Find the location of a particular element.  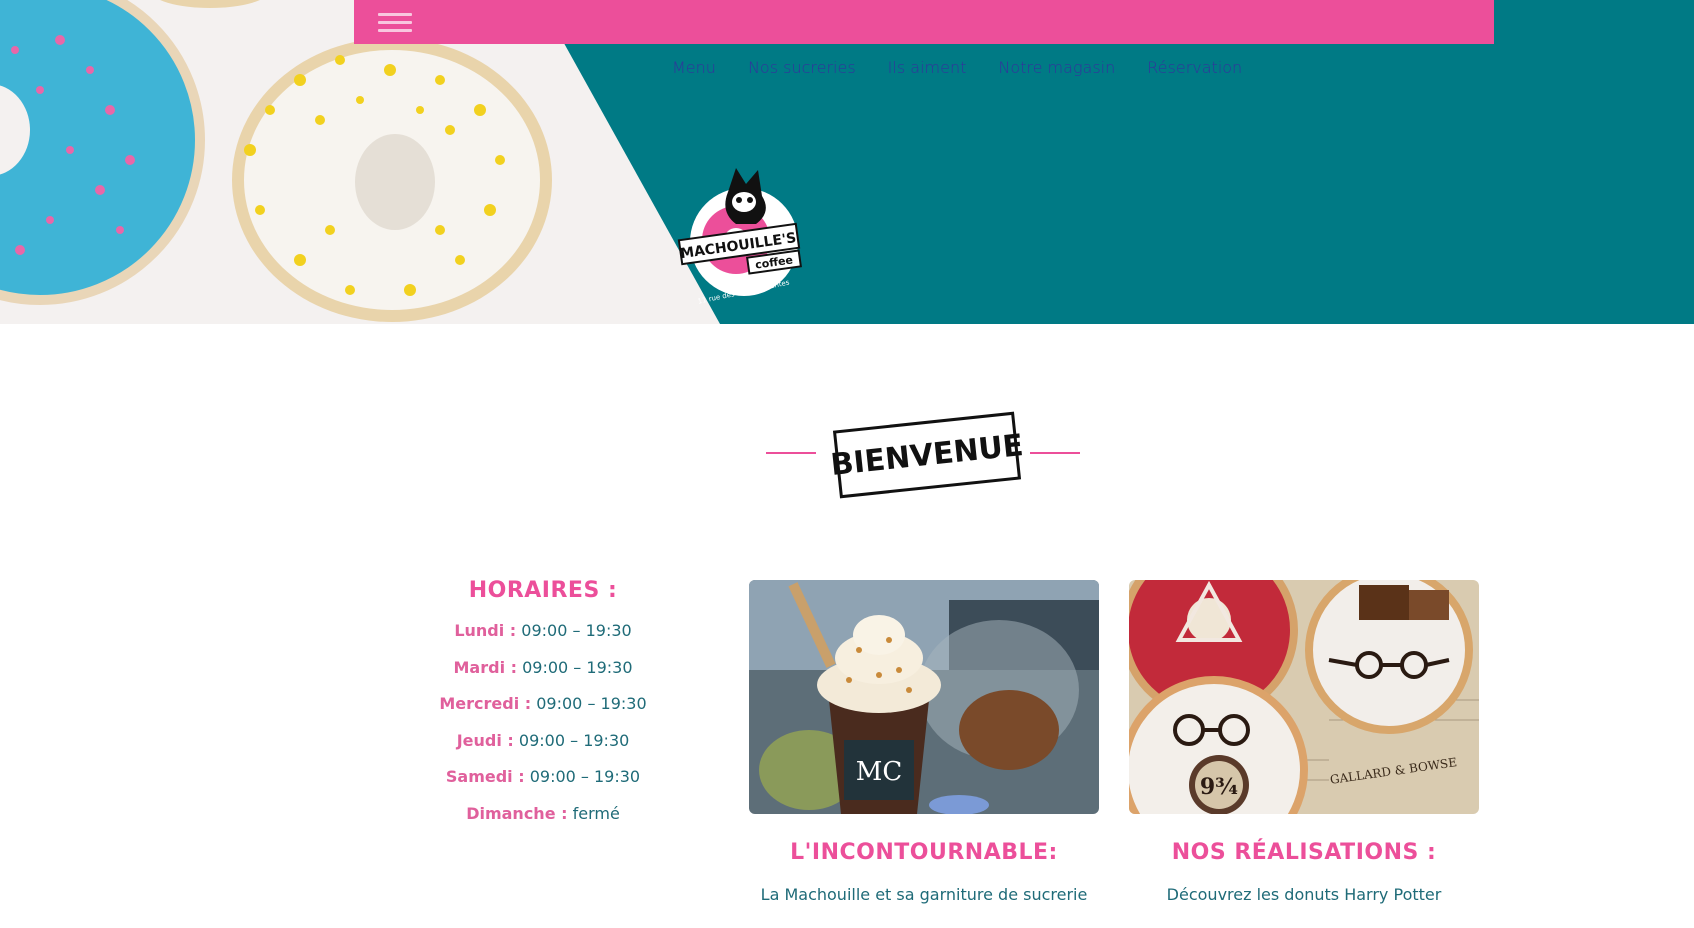

hours-row-tuesday: Mardi : 09:00 – 19:30 is located at coordinates (543, 667).